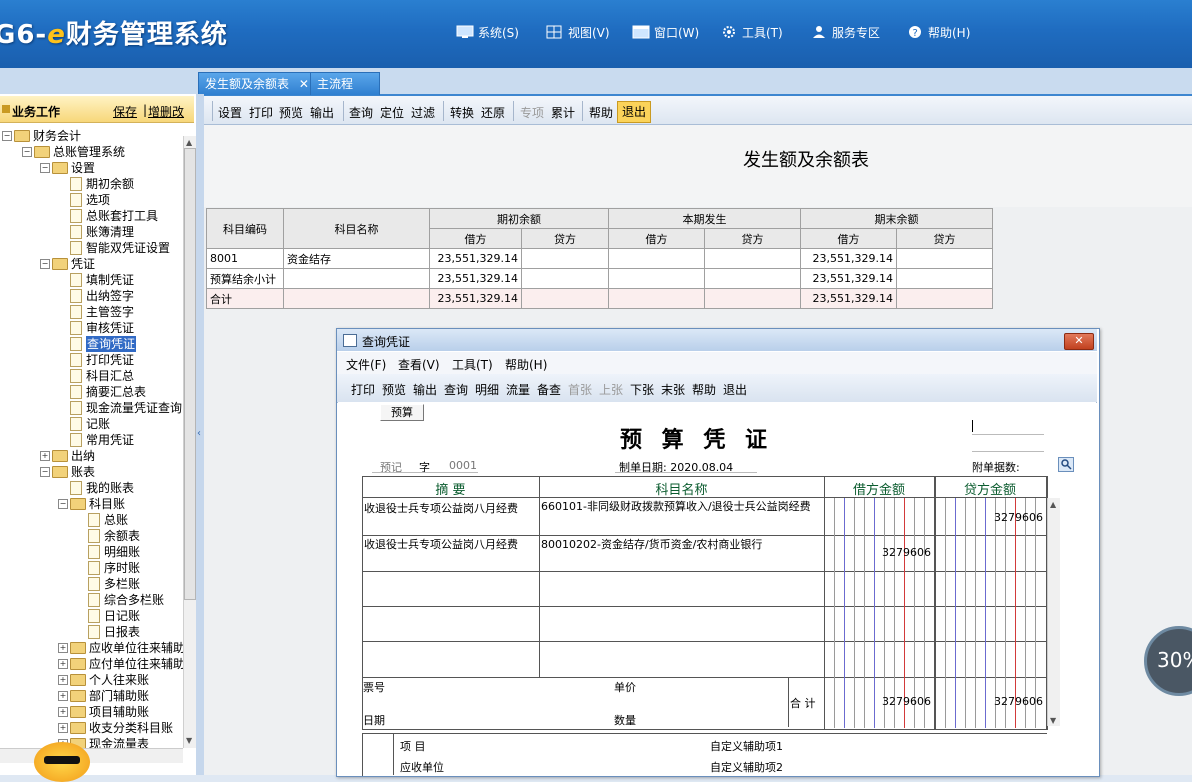 The image size is (1192, 782). What do you see at coordinates (845, 32) in the screenshot?
I see `menu-service: 服务专区` at bounding box center [845, 32].